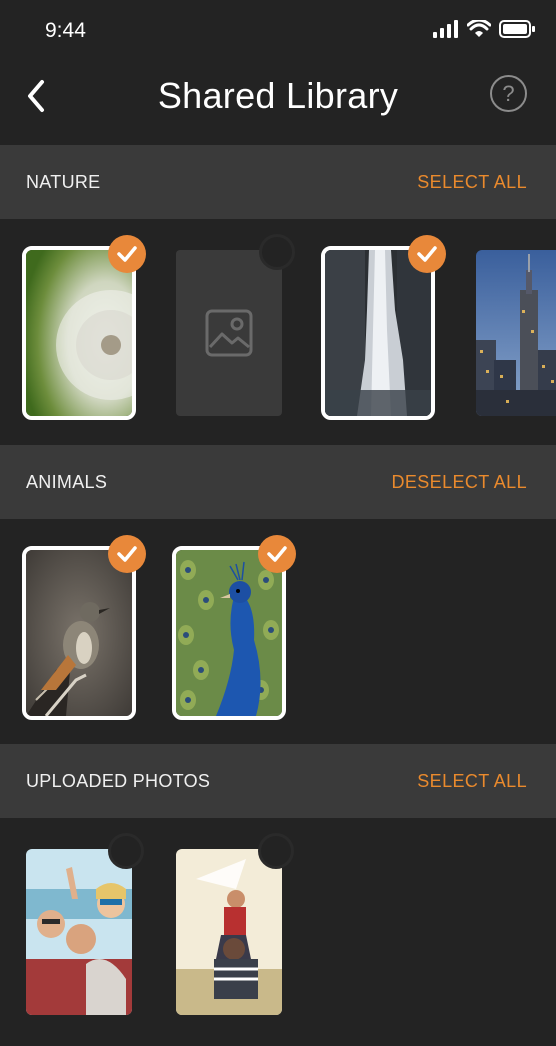  Describe the element at coordinates (67, 482) in the screenshot. I see `section-title: ANIMALS` at that location.